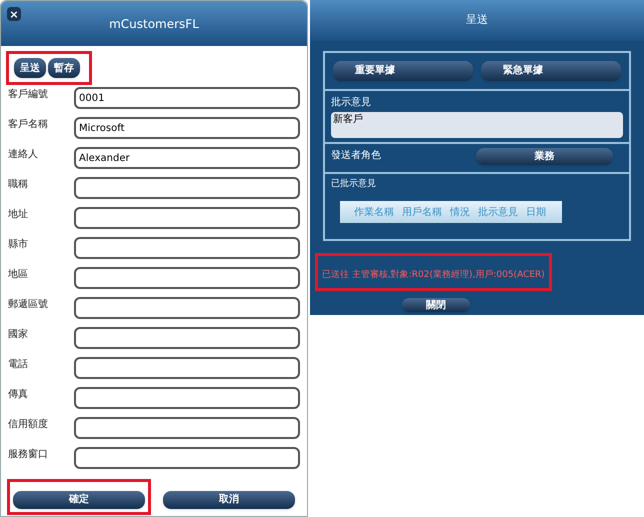  I want to click on close-button: ×, so click(14, 14).